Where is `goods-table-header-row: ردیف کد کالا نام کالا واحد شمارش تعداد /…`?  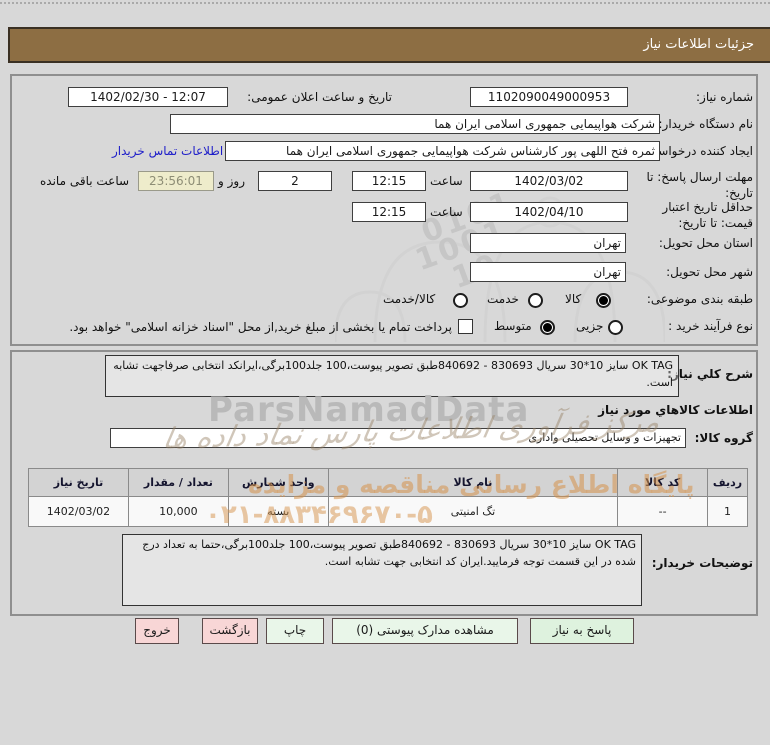
goods-table-header-row: ردیف کد کالا نام کالا واحد شمارش تعداد /… is located at coordinates (388, 482).